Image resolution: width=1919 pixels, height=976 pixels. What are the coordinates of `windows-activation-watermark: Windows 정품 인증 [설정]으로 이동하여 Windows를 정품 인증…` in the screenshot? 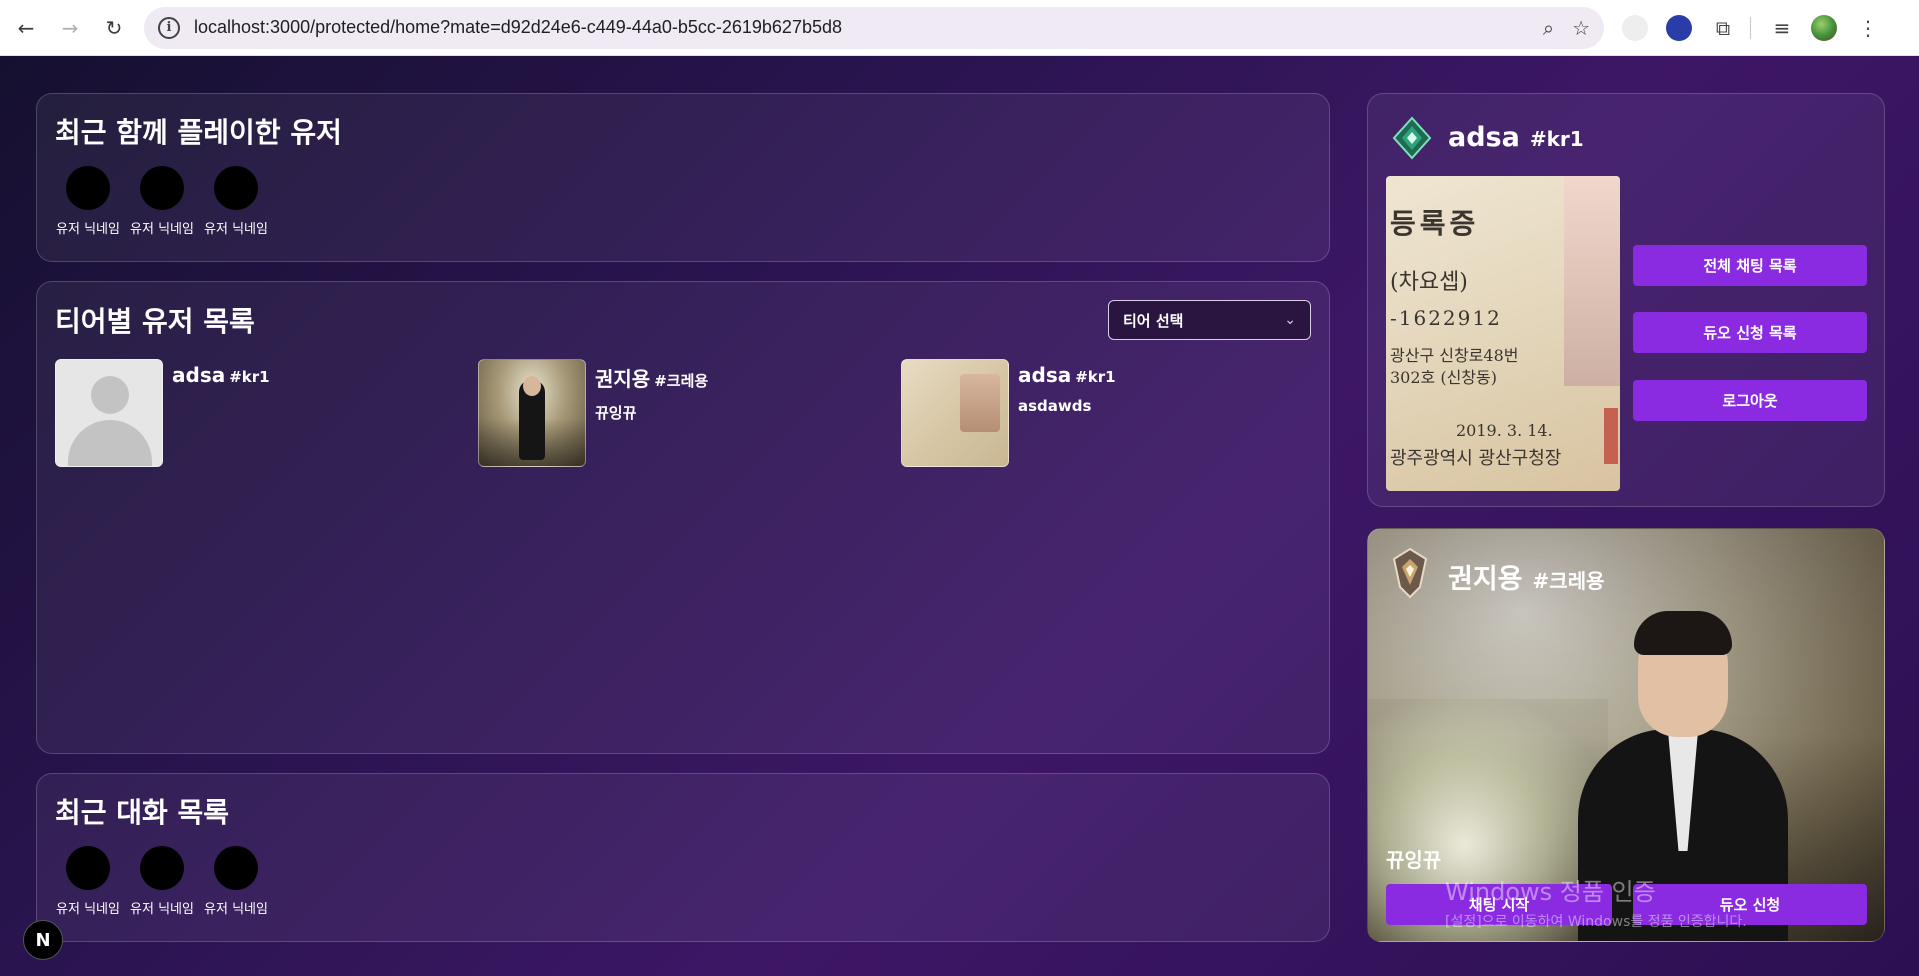 It's located at (1596, 901).